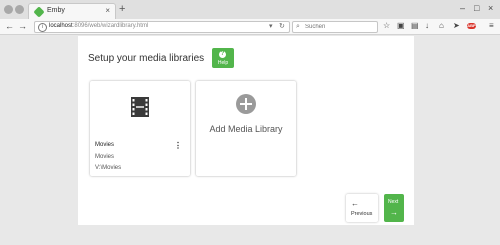 The width and height of the screenshot is (500, 245). Describe the element at coordinates (456, 26) in the screenshot. I see `send-icon: ➤` at that location.